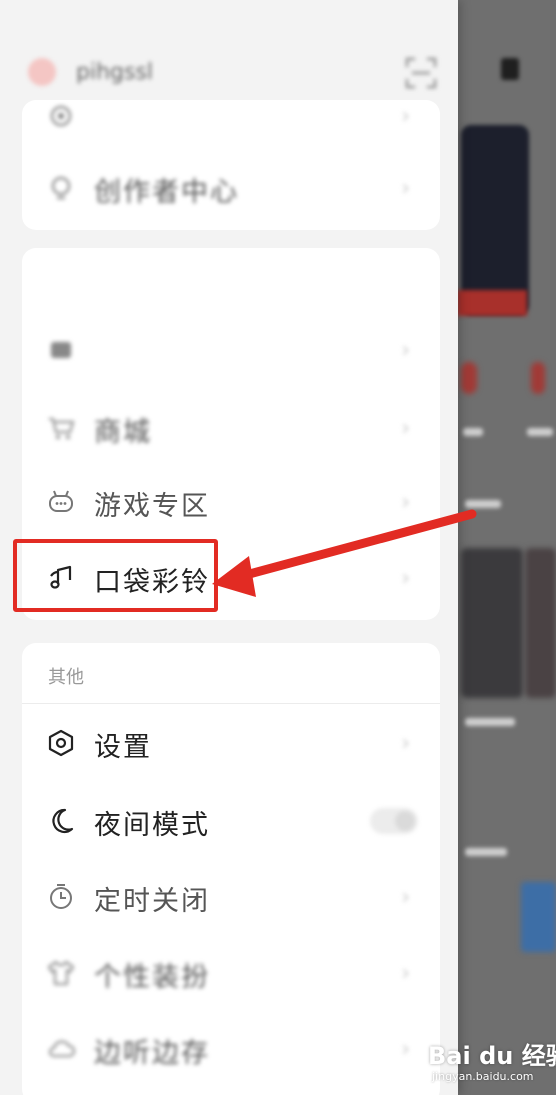  I want to click on menu-item-label: 设置, so click(123, 747).